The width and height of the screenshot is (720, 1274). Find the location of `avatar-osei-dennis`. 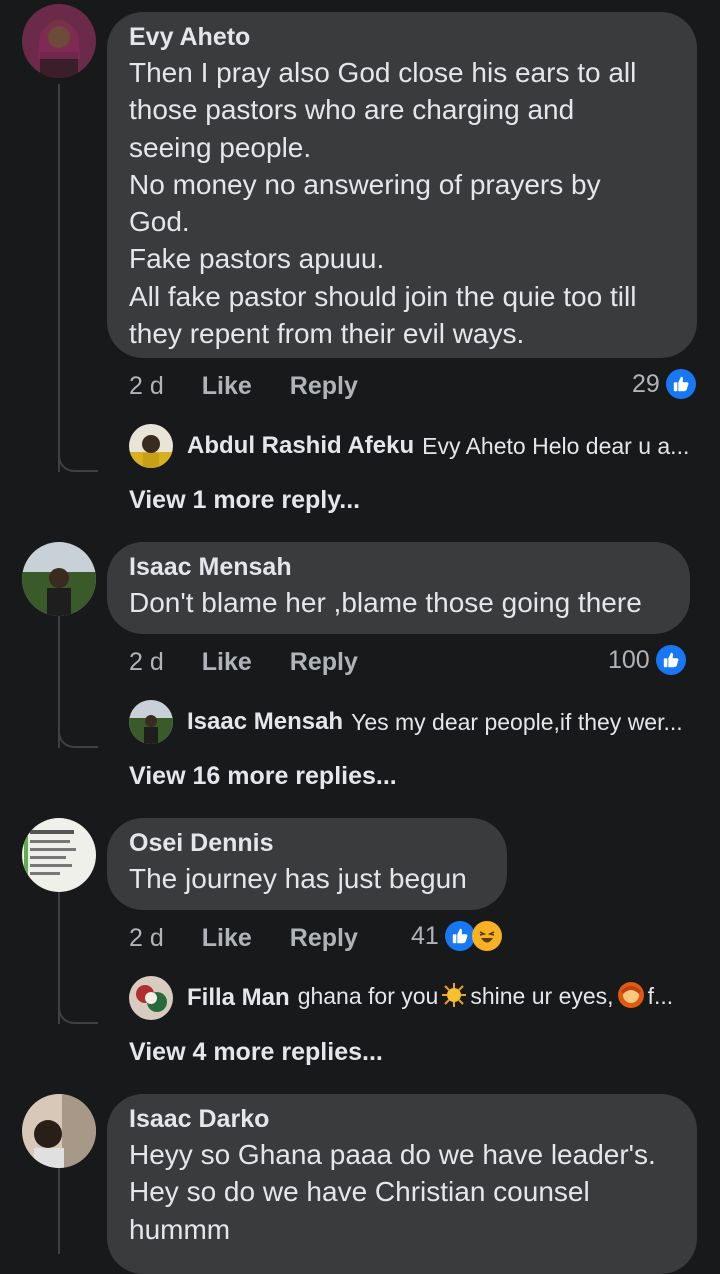

avatar-osei-dennis is located at coordinates (59, 855).